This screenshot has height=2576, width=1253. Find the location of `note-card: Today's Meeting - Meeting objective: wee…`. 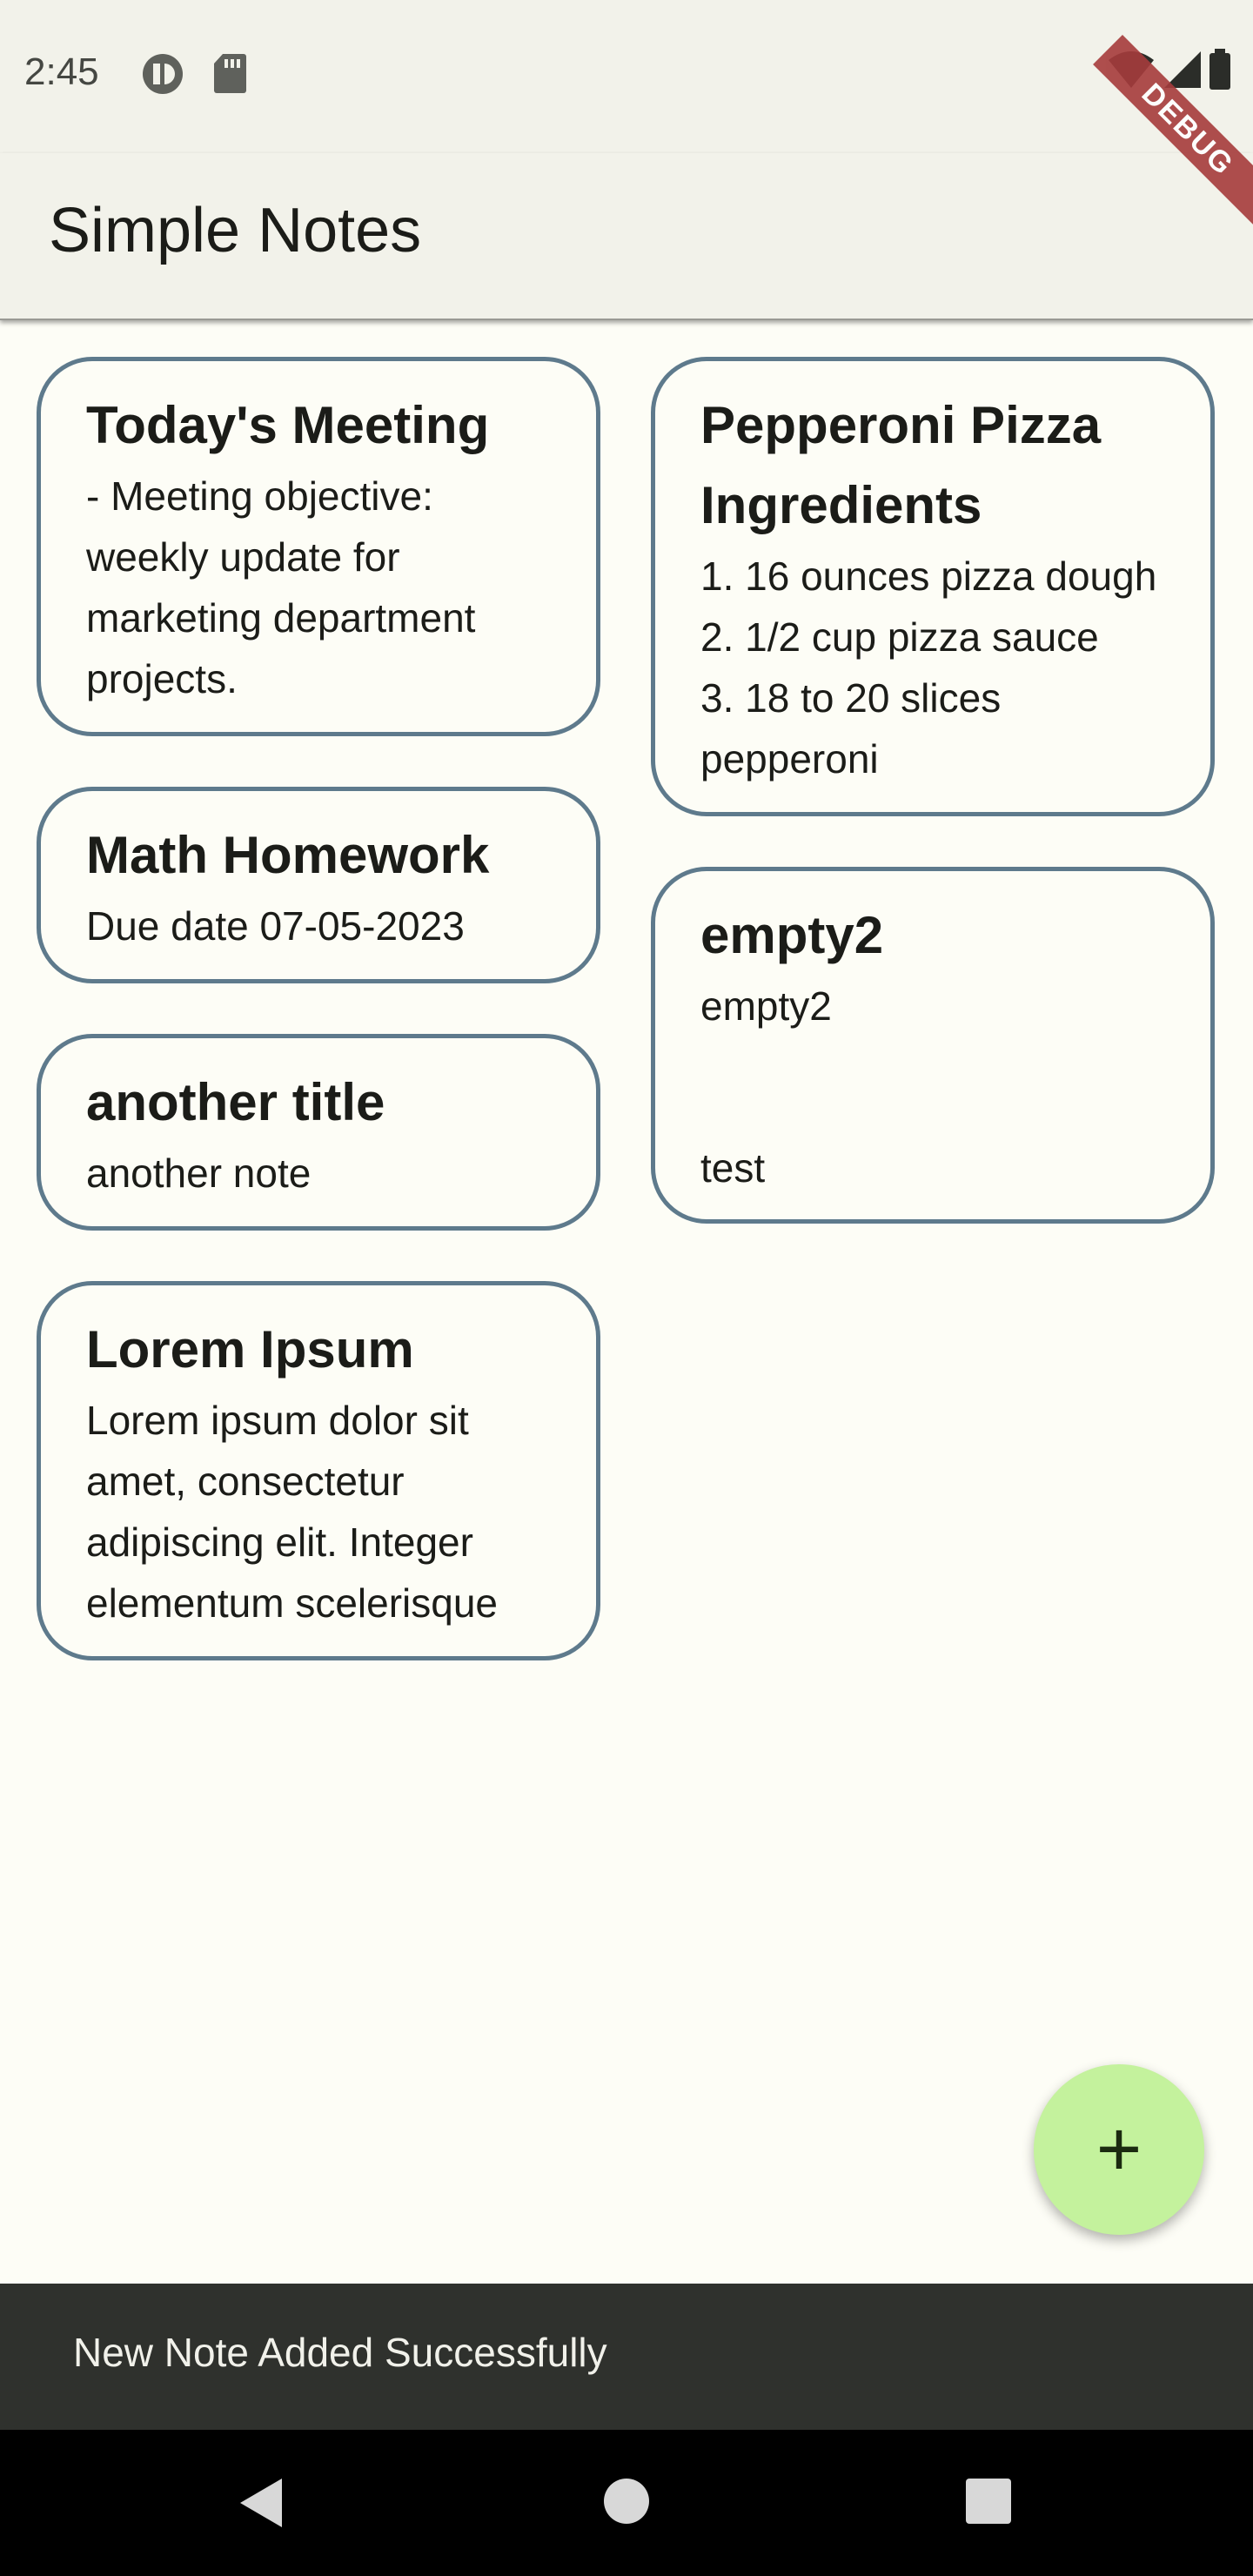

note-card: Today's Meeting - Meeting objective: wee… is located at coordinates (318, 546).